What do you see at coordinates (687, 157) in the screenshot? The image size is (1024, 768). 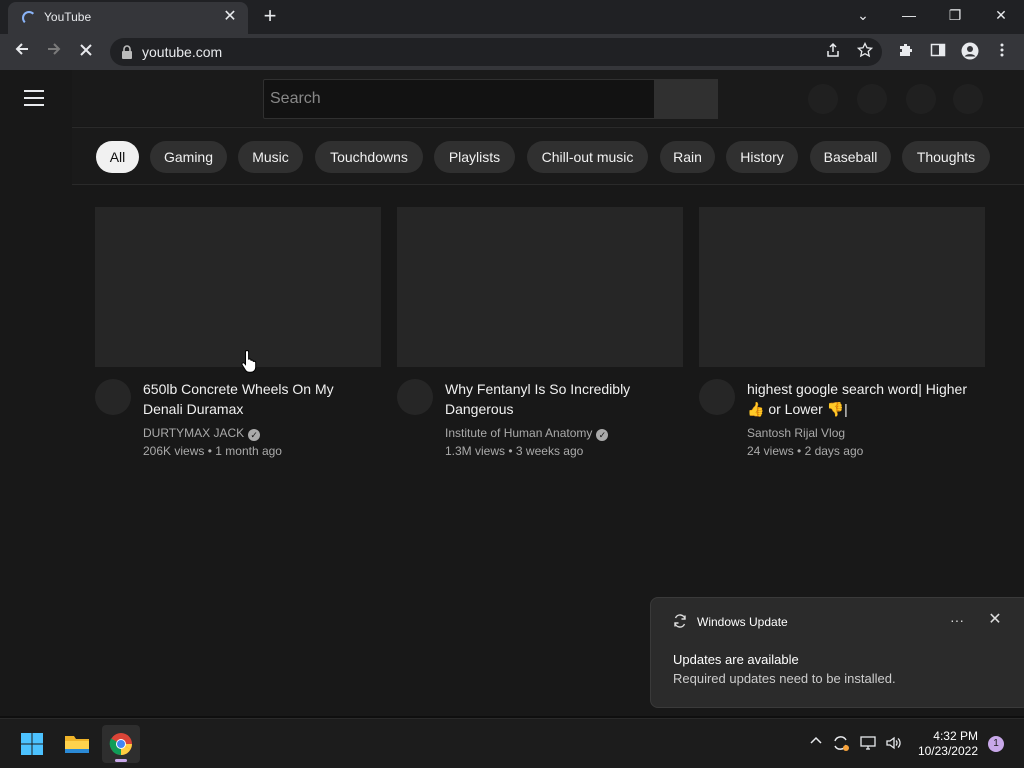 I see `chip-rain: Rain` at bounding box center [687, 157].